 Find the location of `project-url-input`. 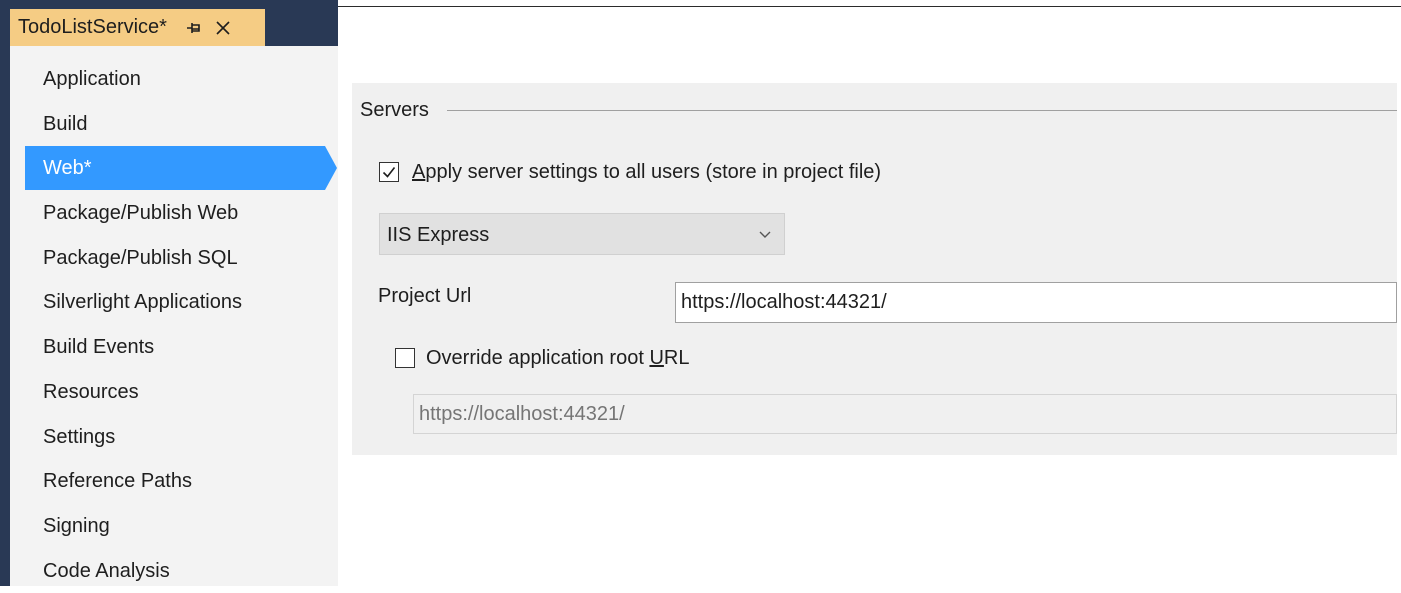

project-url-input is located at coordinates (1036, 302).